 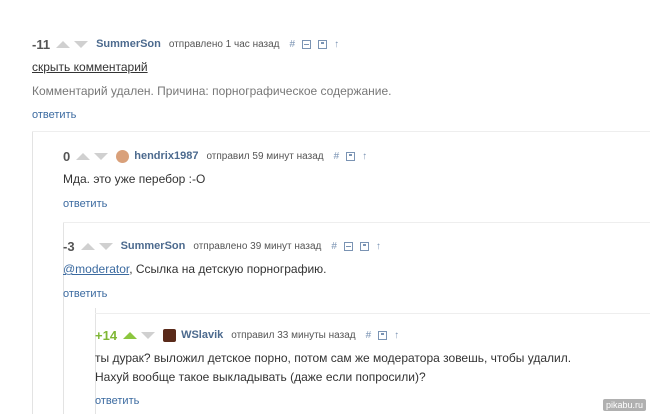 What do you see at coordinates (90, 67) in the screenshot?
I see `hide-comment-link: скрыть комментарий` at bounding box center [90, 67].